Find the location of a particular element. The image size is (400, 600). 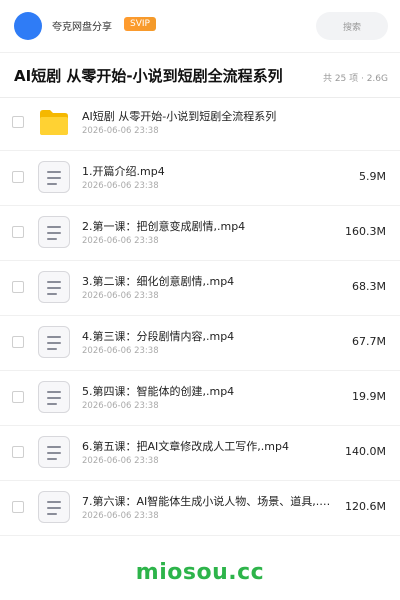

item-name: 2.第一课：把创意变成剧情,.mp4 is located at coordinates (164, 226).